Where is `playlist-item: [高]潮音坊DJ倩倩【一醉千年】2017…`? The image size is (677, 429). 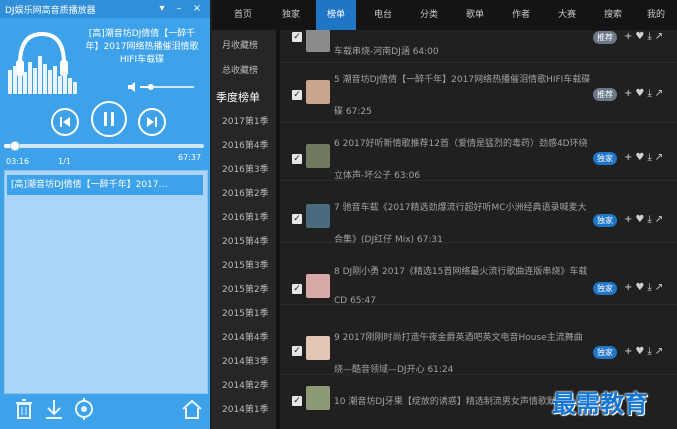 playlist-item: [高]潮音坊DJ倩倩【一醉千年】2017… is located at coordinates (105, 185).